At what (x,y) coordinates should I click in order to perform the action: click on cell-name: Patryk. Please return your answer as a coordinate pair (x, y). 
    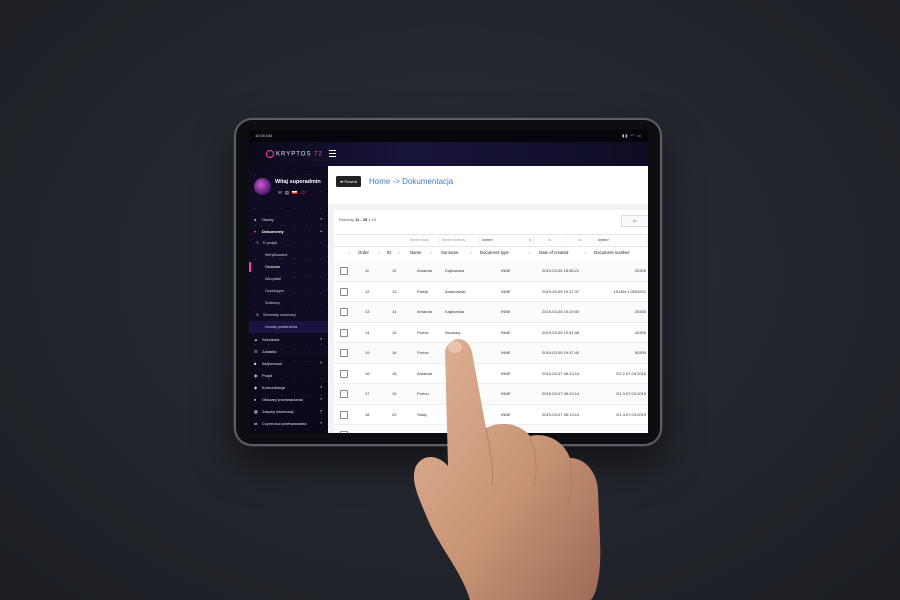
    Looking at the image, I should click on (423, 291).